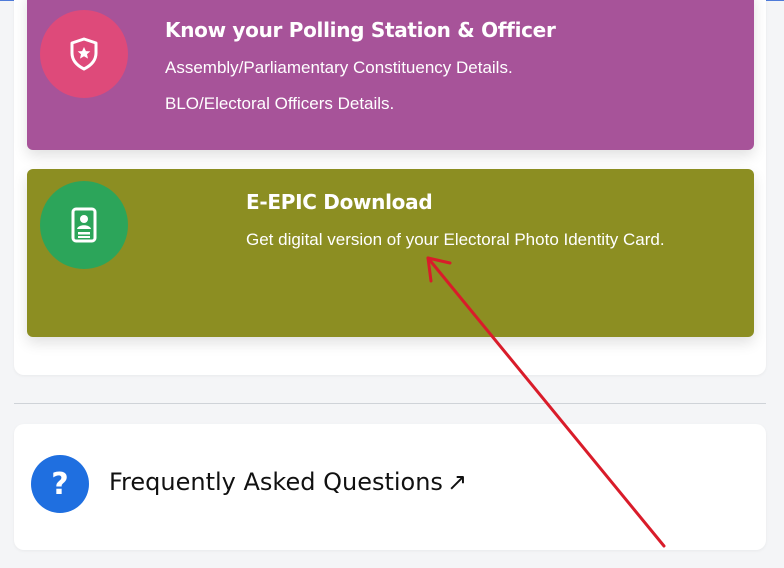 This screenshot has height=568, width=784. I want to click on question-icon-symbol: ?, so click(60, 484).